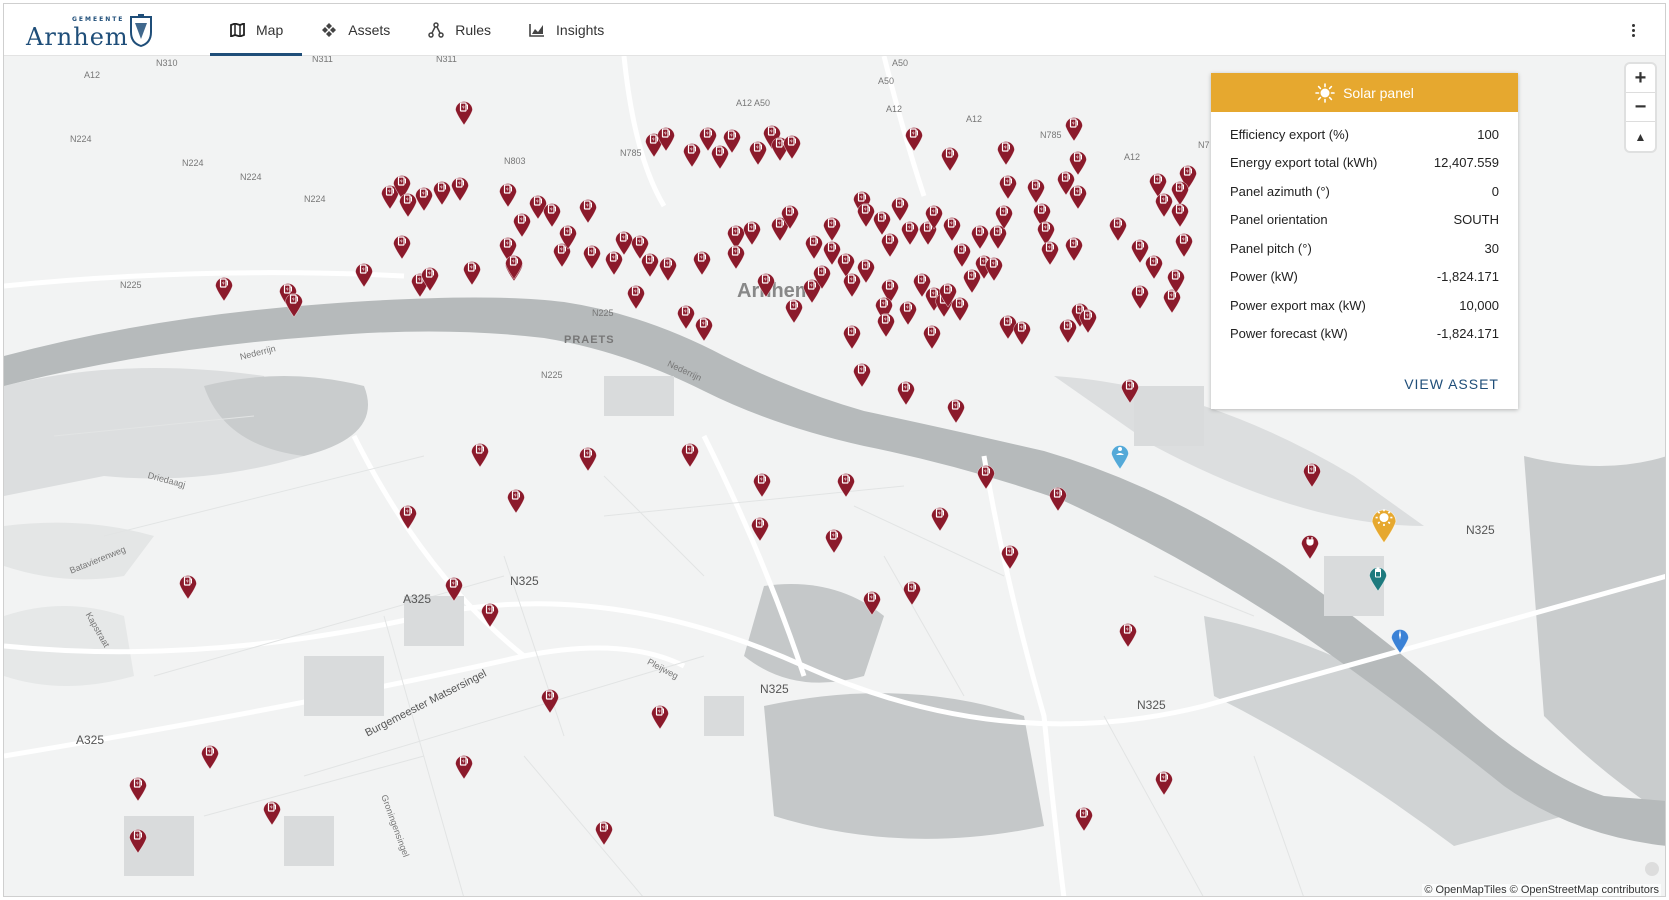 This screenshot has width=1669, height=900. What do you see at coordinates (1310, 546) in the screenshot?
I see `asset-marker-plug` at bounding box center [1310, 546].